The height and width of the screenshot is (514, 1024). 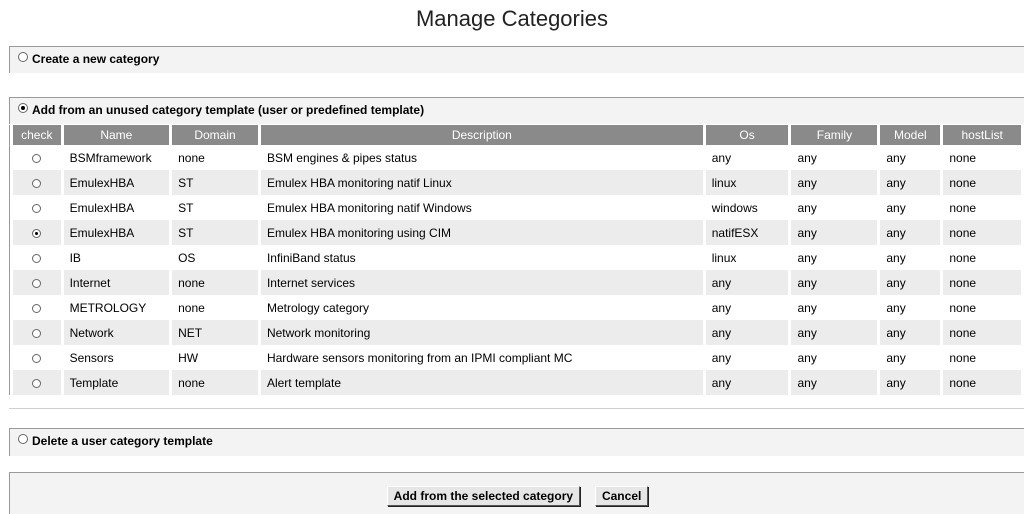 What do you see at coordinates (317, 307) in the screenshot?
I see `cell-description: Metrology category` at bounding box center [317, 307].